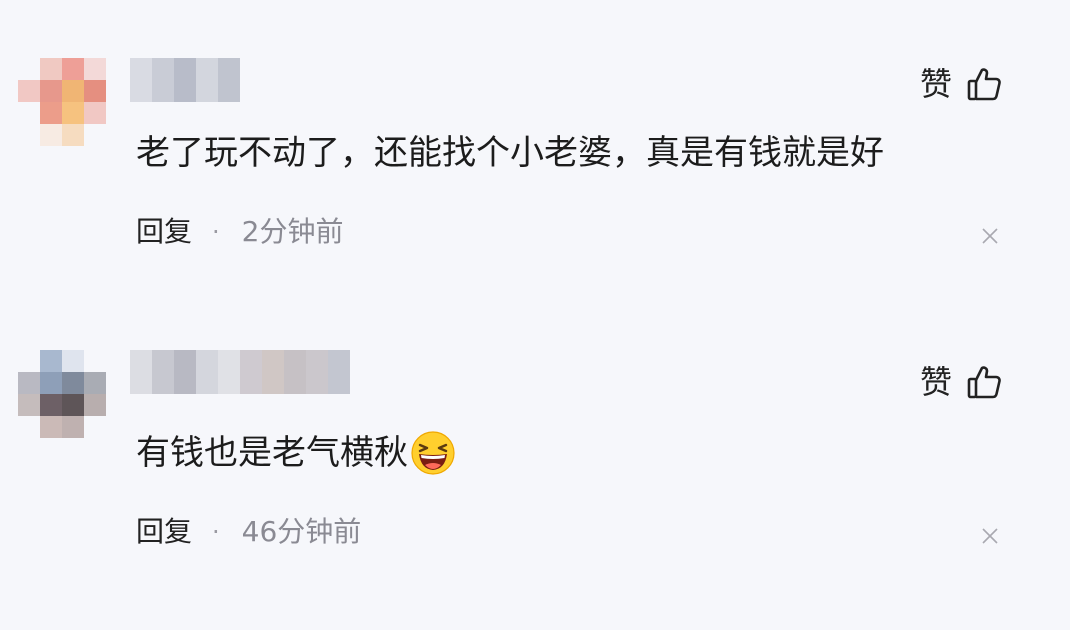 This screenshot has width=1070, height=630. I want to click on comment-text-row: 有钱也是老气横秋, so click(296, 453).